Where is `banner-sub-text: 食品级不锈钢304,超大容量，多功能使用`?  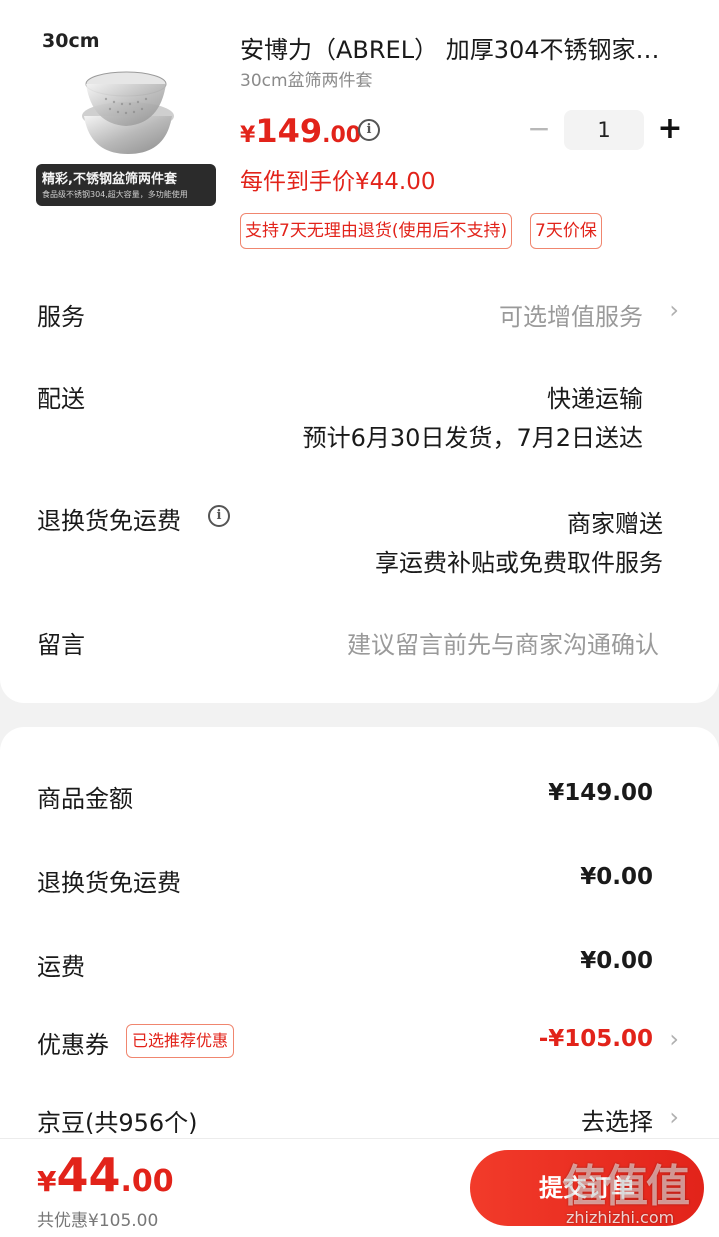 banner-sub-text: 食品级不锈钢304,超大容量，多功能使用 is located at coordinates (115, 194).